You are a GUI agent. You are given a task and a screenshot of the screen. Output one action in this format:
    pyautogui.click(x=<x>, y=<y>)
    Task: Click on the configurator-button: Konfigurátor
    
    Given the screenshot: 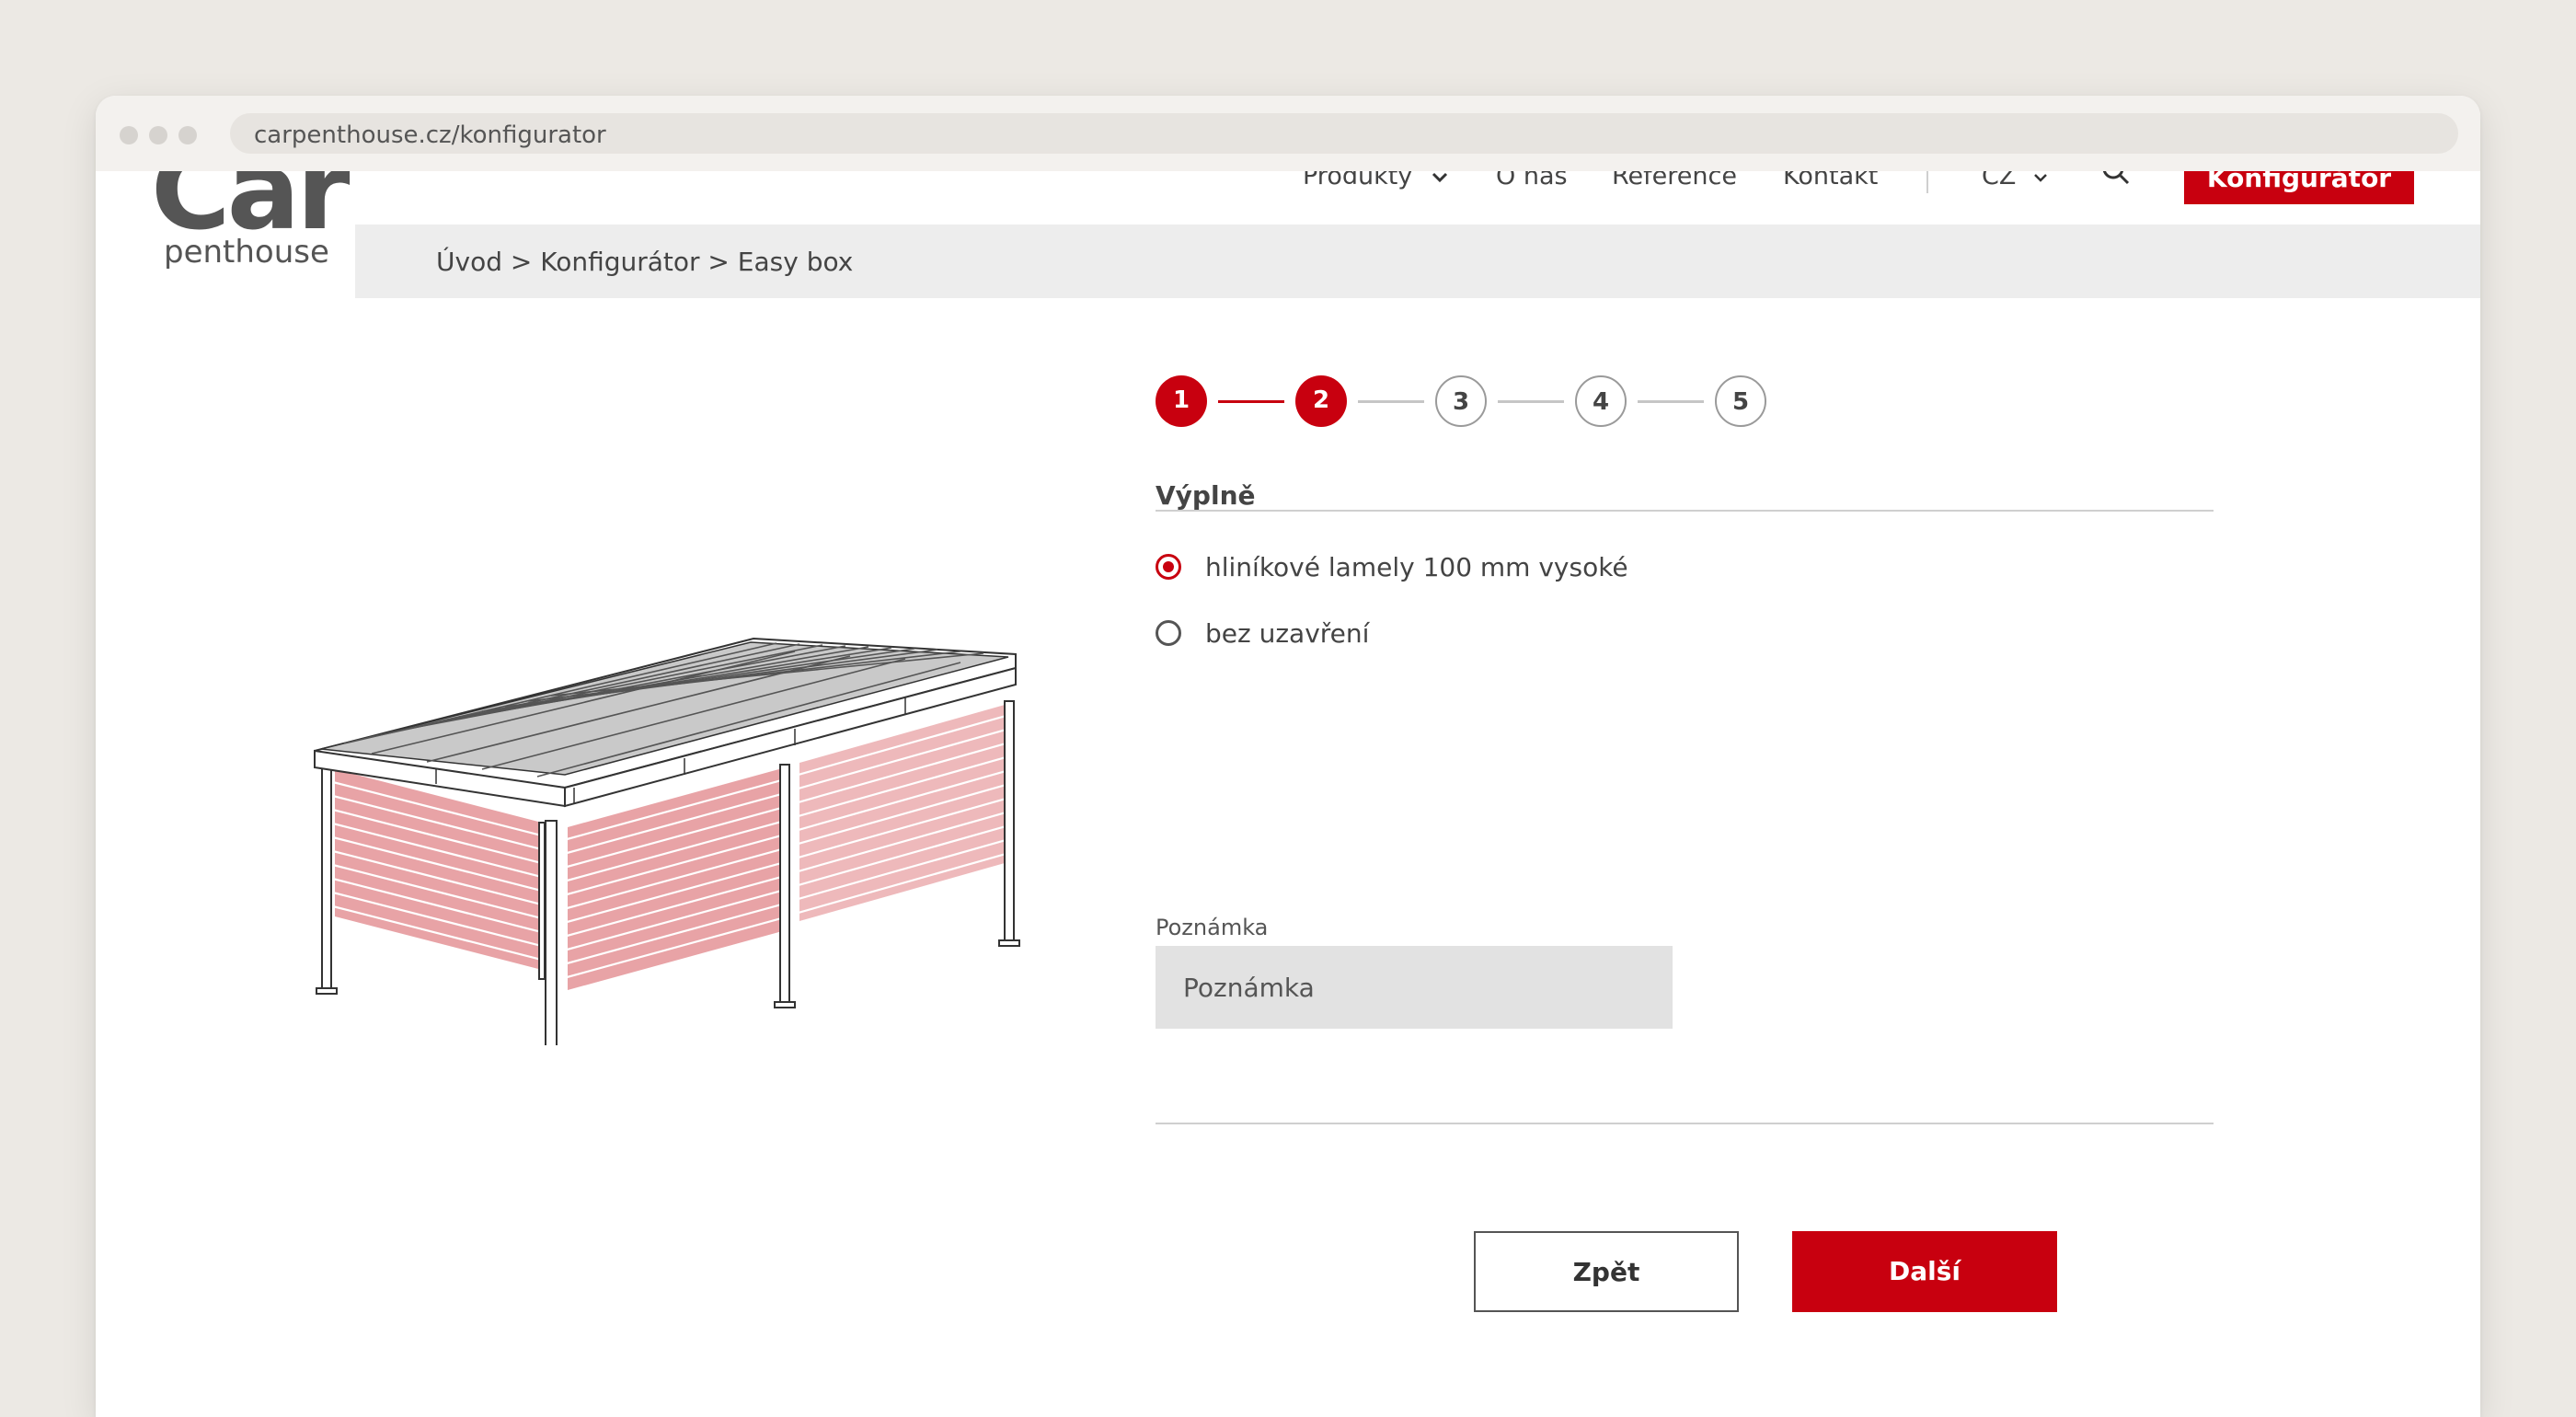 What is the action you would take?
    pyautogui.click(x=2299, y=187)
    